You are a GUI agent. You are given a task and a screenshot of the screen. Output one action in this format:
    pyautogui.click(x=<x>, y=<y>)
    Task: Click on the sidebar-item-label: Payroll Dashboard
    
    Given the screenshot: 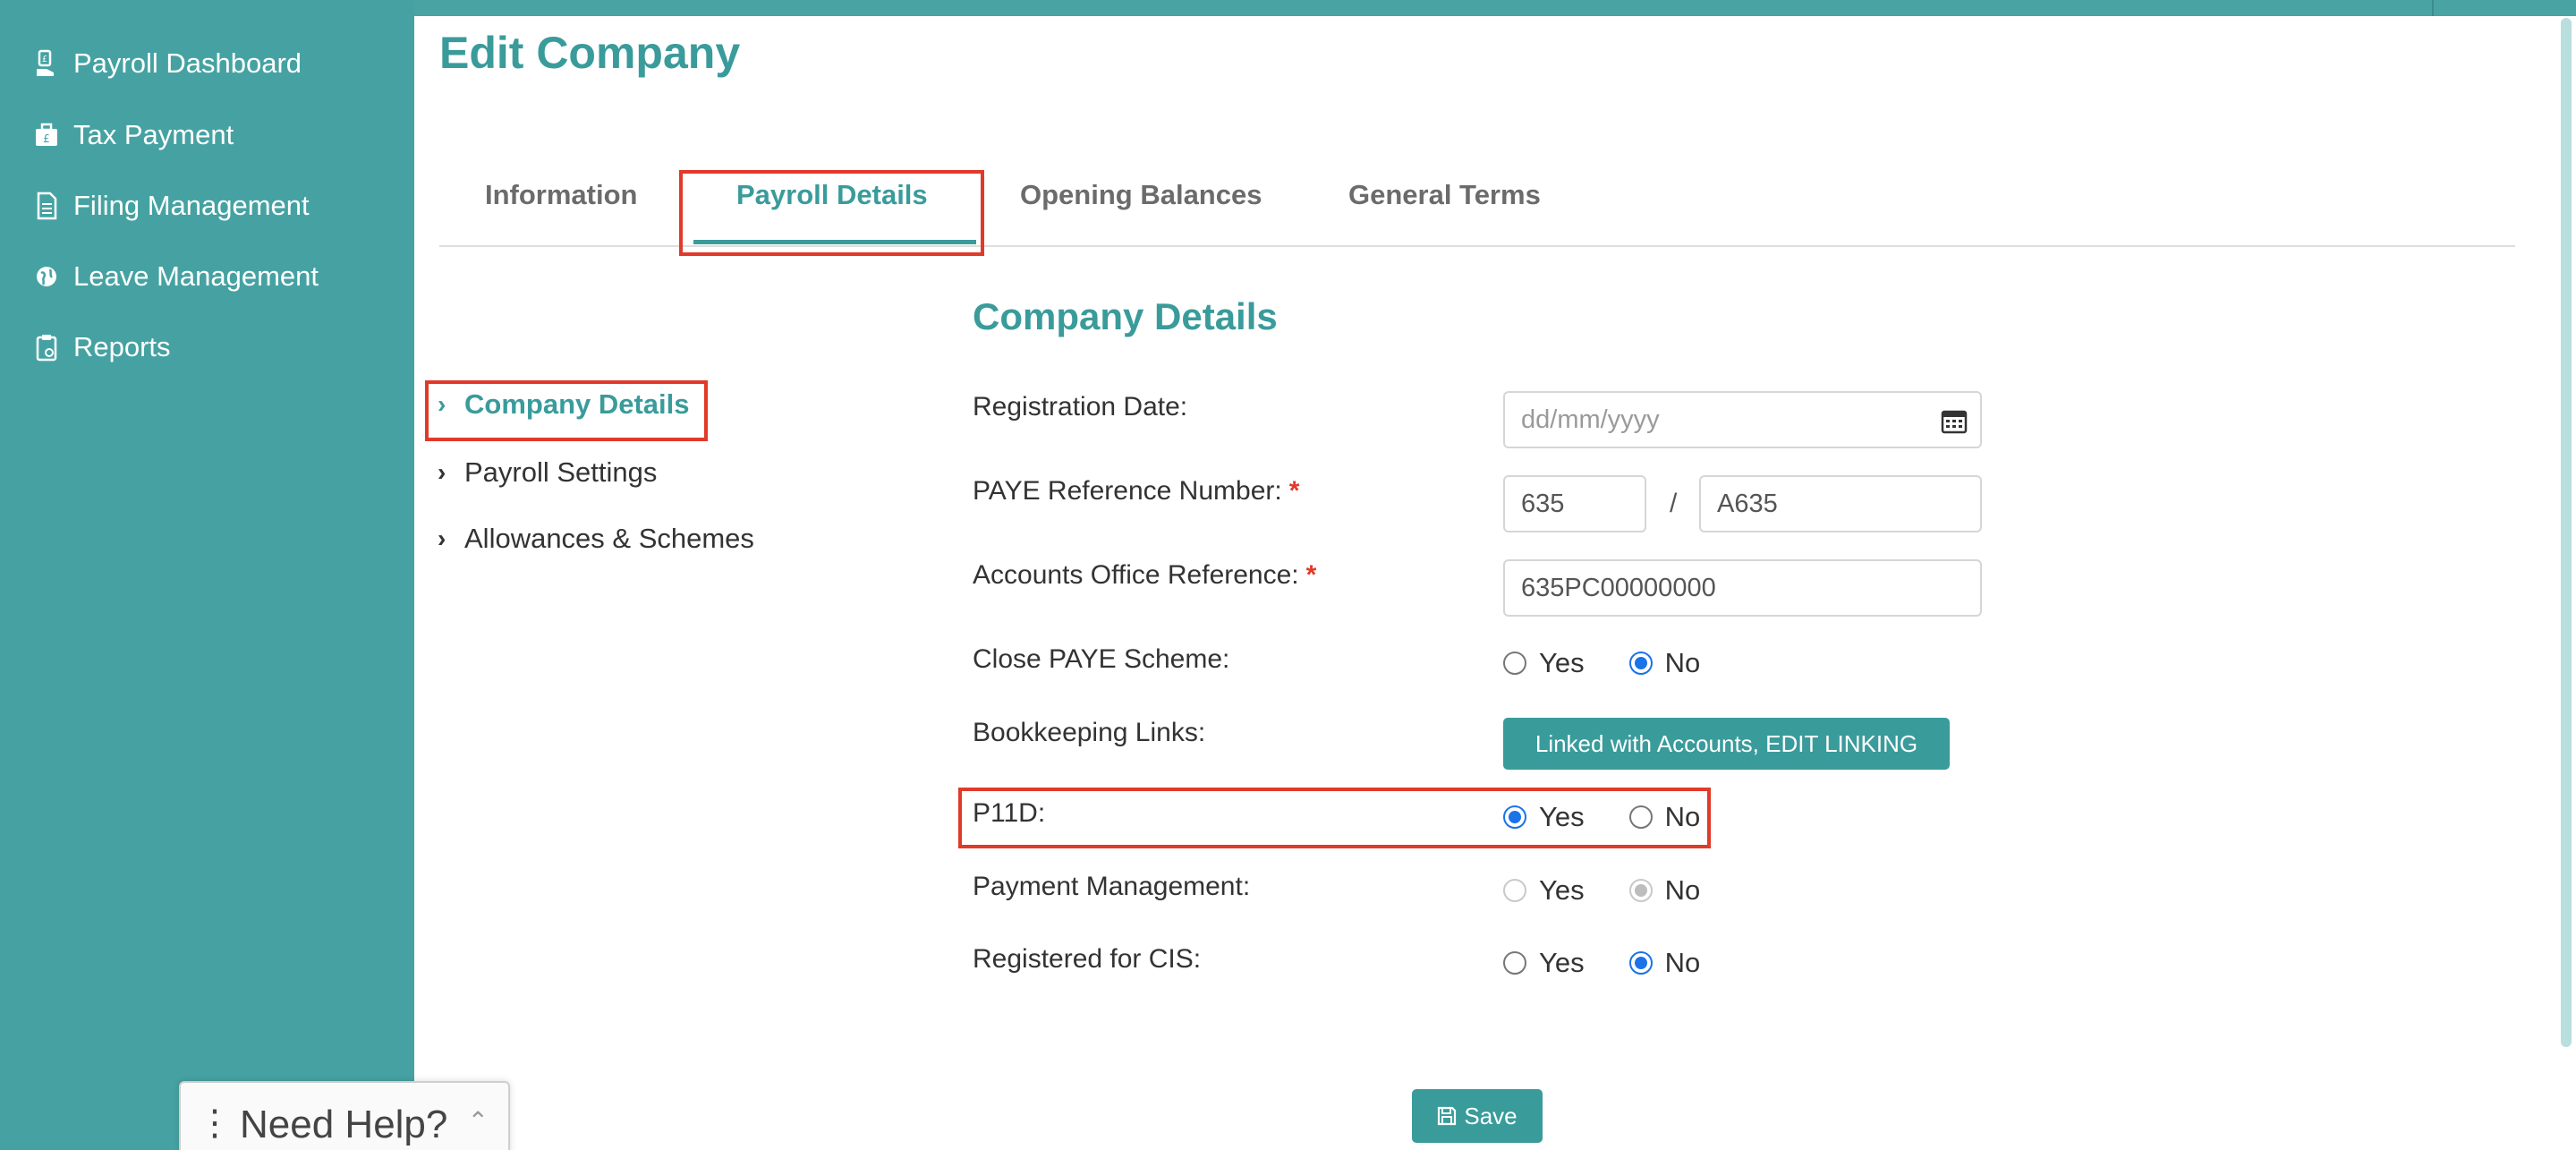 What is the action you would take?
    pyautogui.click(x=187, y=63)
    